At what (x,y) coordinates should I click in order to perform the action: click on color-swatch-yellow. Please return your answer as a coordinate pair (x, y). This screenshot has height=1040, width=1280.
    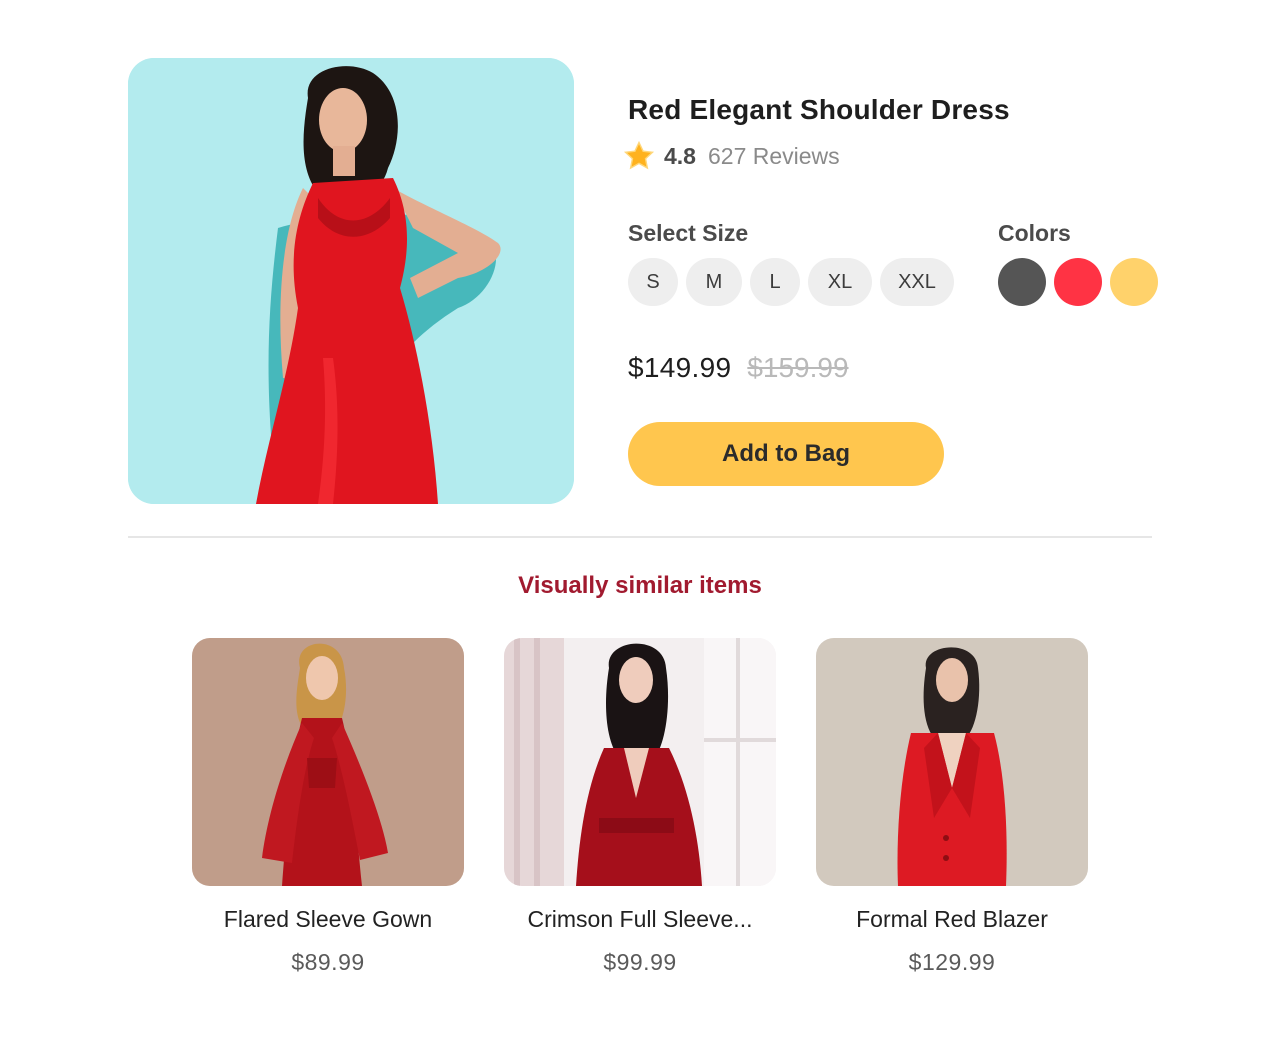
    Looking at the image, I should click on (1134, 282).